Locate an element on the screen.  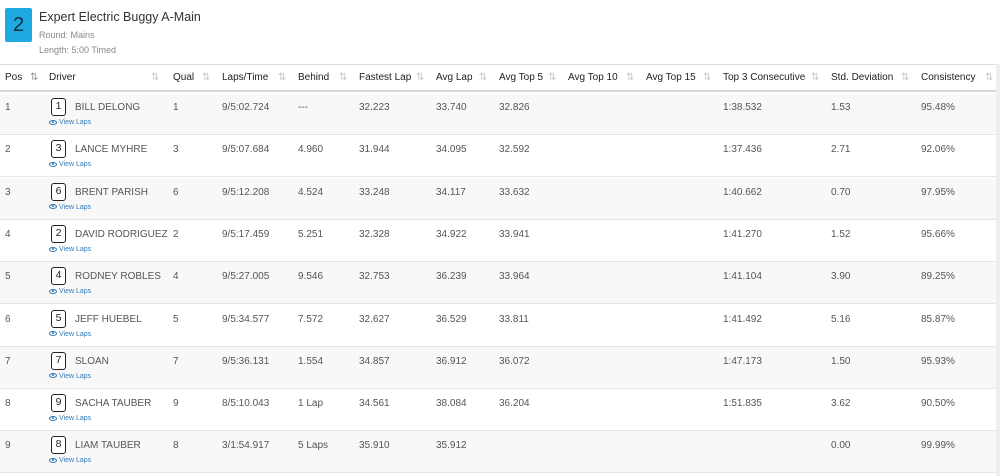
qual-cell: 1 is located at coordinates (176, 107).